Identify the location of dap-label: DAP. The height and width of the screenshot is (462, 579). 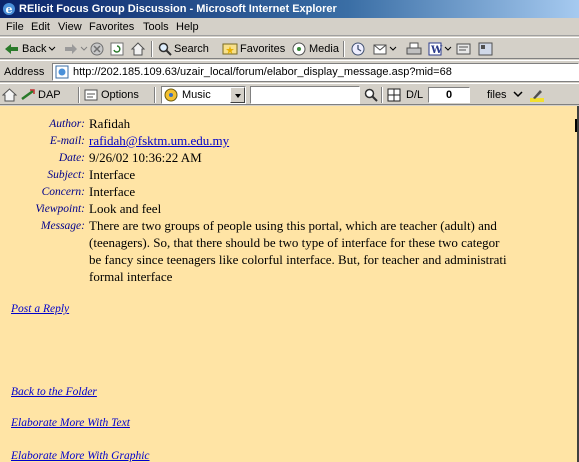
(49, 95).